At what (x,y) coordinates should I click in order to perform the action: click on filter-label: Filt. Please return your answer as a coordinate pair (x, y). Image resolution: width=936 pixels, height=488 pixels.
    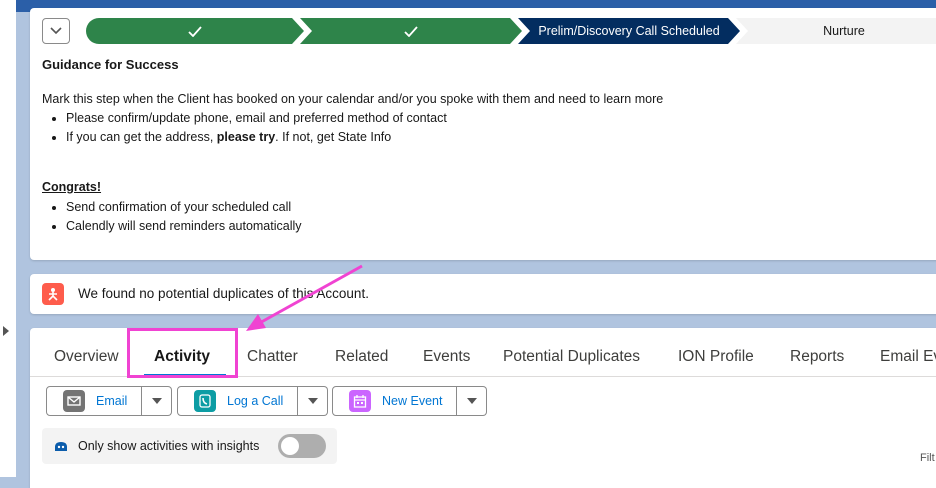
    Looking at the image, I should click on (927, 458).